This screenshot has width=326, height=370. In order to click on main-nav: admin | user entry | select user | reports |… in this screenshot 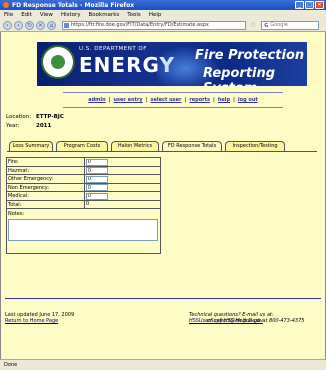, I will do `click(173, 100)`.